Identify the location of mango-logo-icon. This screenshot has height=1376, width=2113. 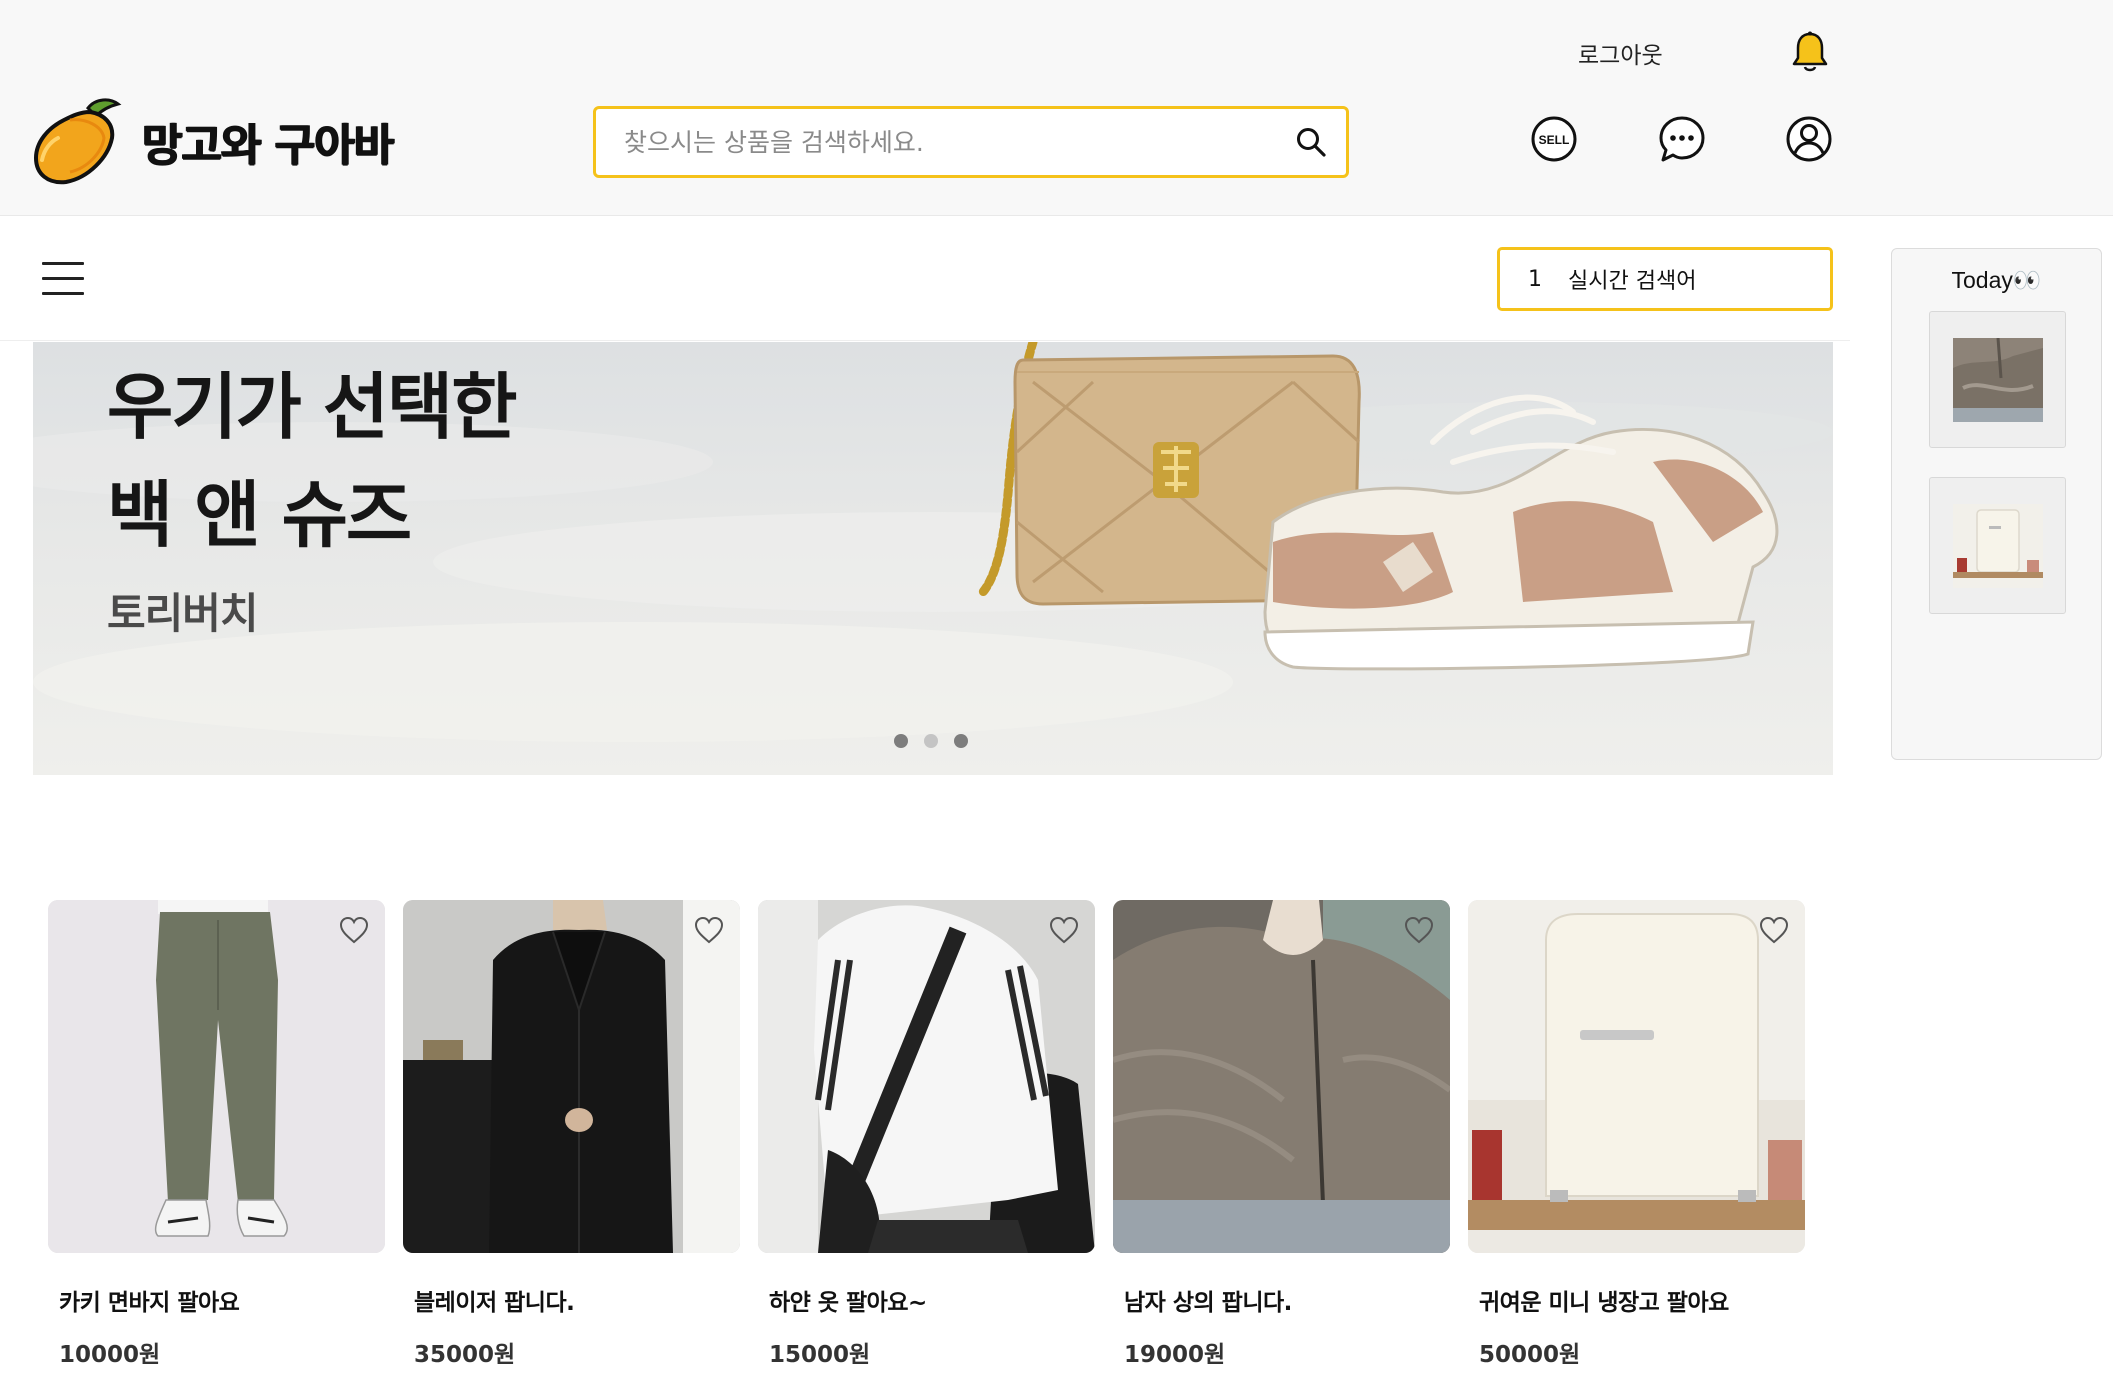
(77, 141).